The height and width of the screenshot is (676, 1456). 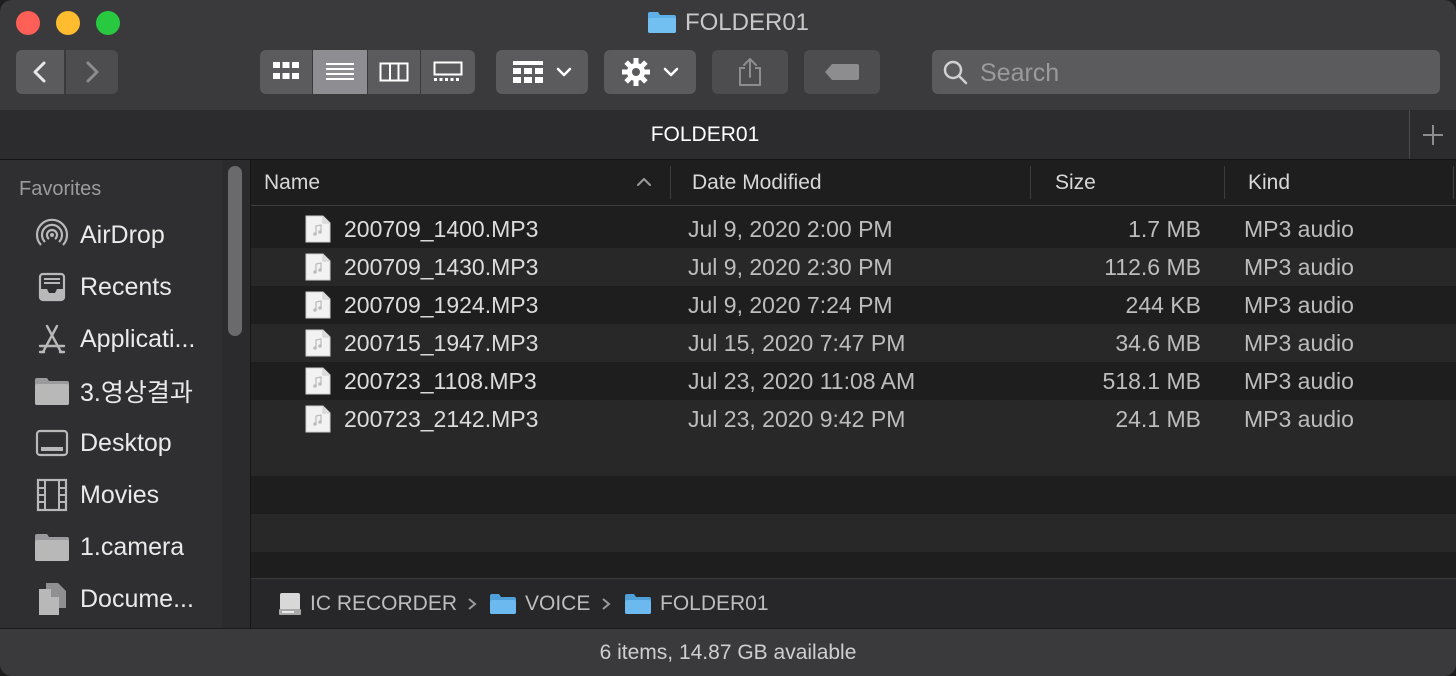 I want to click on search-icon, so click(x=955, y=72).